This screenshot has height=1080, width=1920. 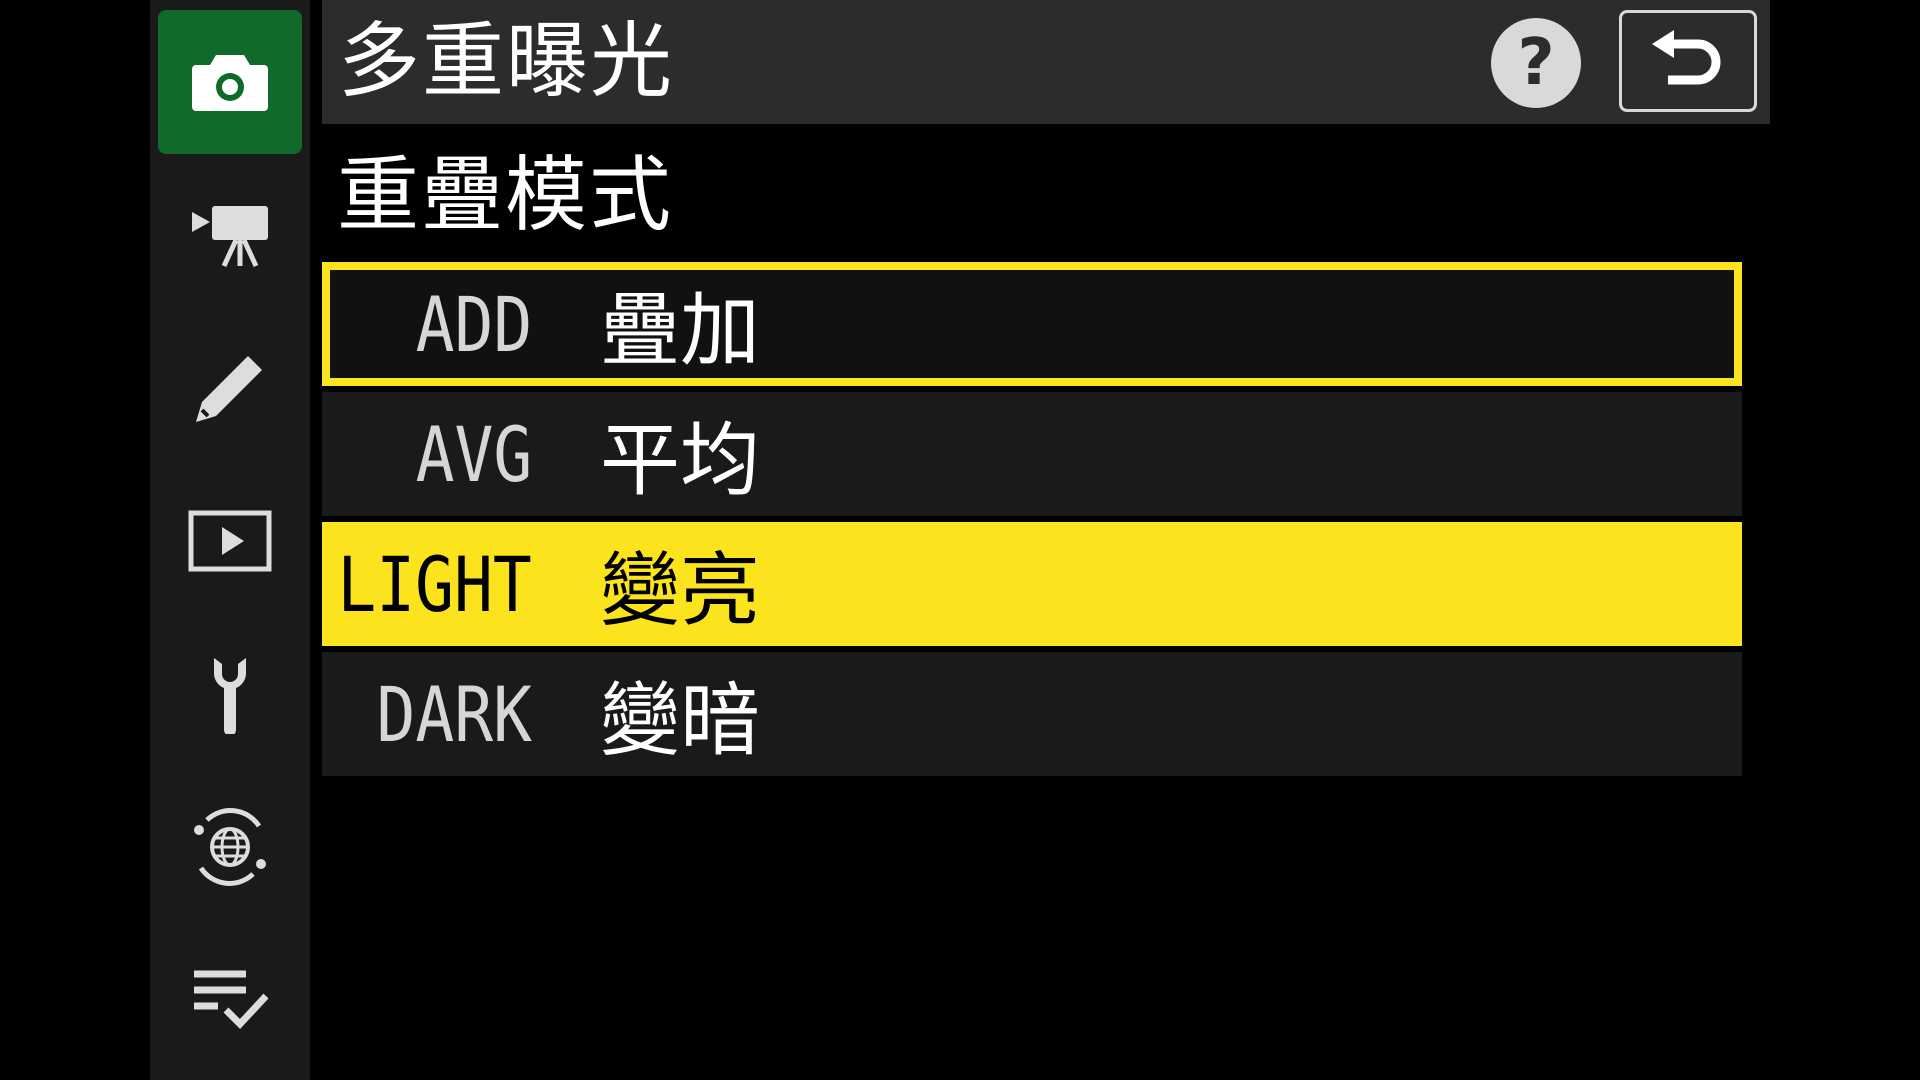 What do you see at coordinates (506, 61) in the screenshot?
I see `page-title: 多重曝光` at bounding box center [506, 61].